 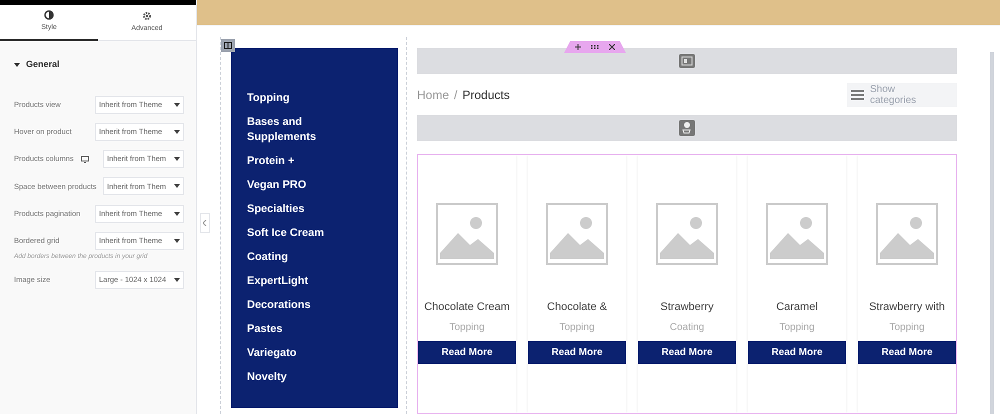 I want to click on chevron-left-icon, so click(x=205, y=223).